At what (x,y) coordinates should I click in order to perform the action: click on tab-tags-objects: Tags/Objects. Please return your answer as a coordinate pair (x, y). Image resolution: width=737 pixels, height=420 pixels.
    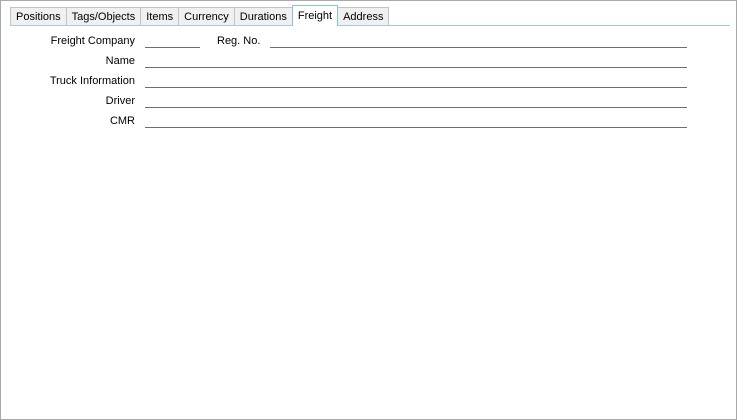
    Looking at the image, I should click on (103, 16).